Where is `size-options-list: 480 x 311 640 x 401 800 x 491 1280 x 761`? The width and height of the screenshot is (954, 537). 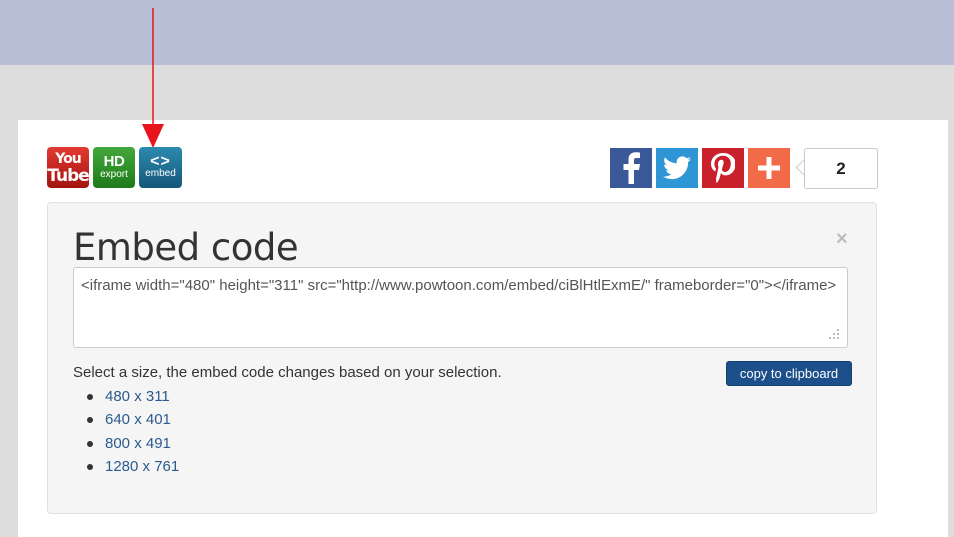
size-options-list: 480 x 311 640 x 401 800 x 491 1280 x 761 is located at coordinates (133, 431).